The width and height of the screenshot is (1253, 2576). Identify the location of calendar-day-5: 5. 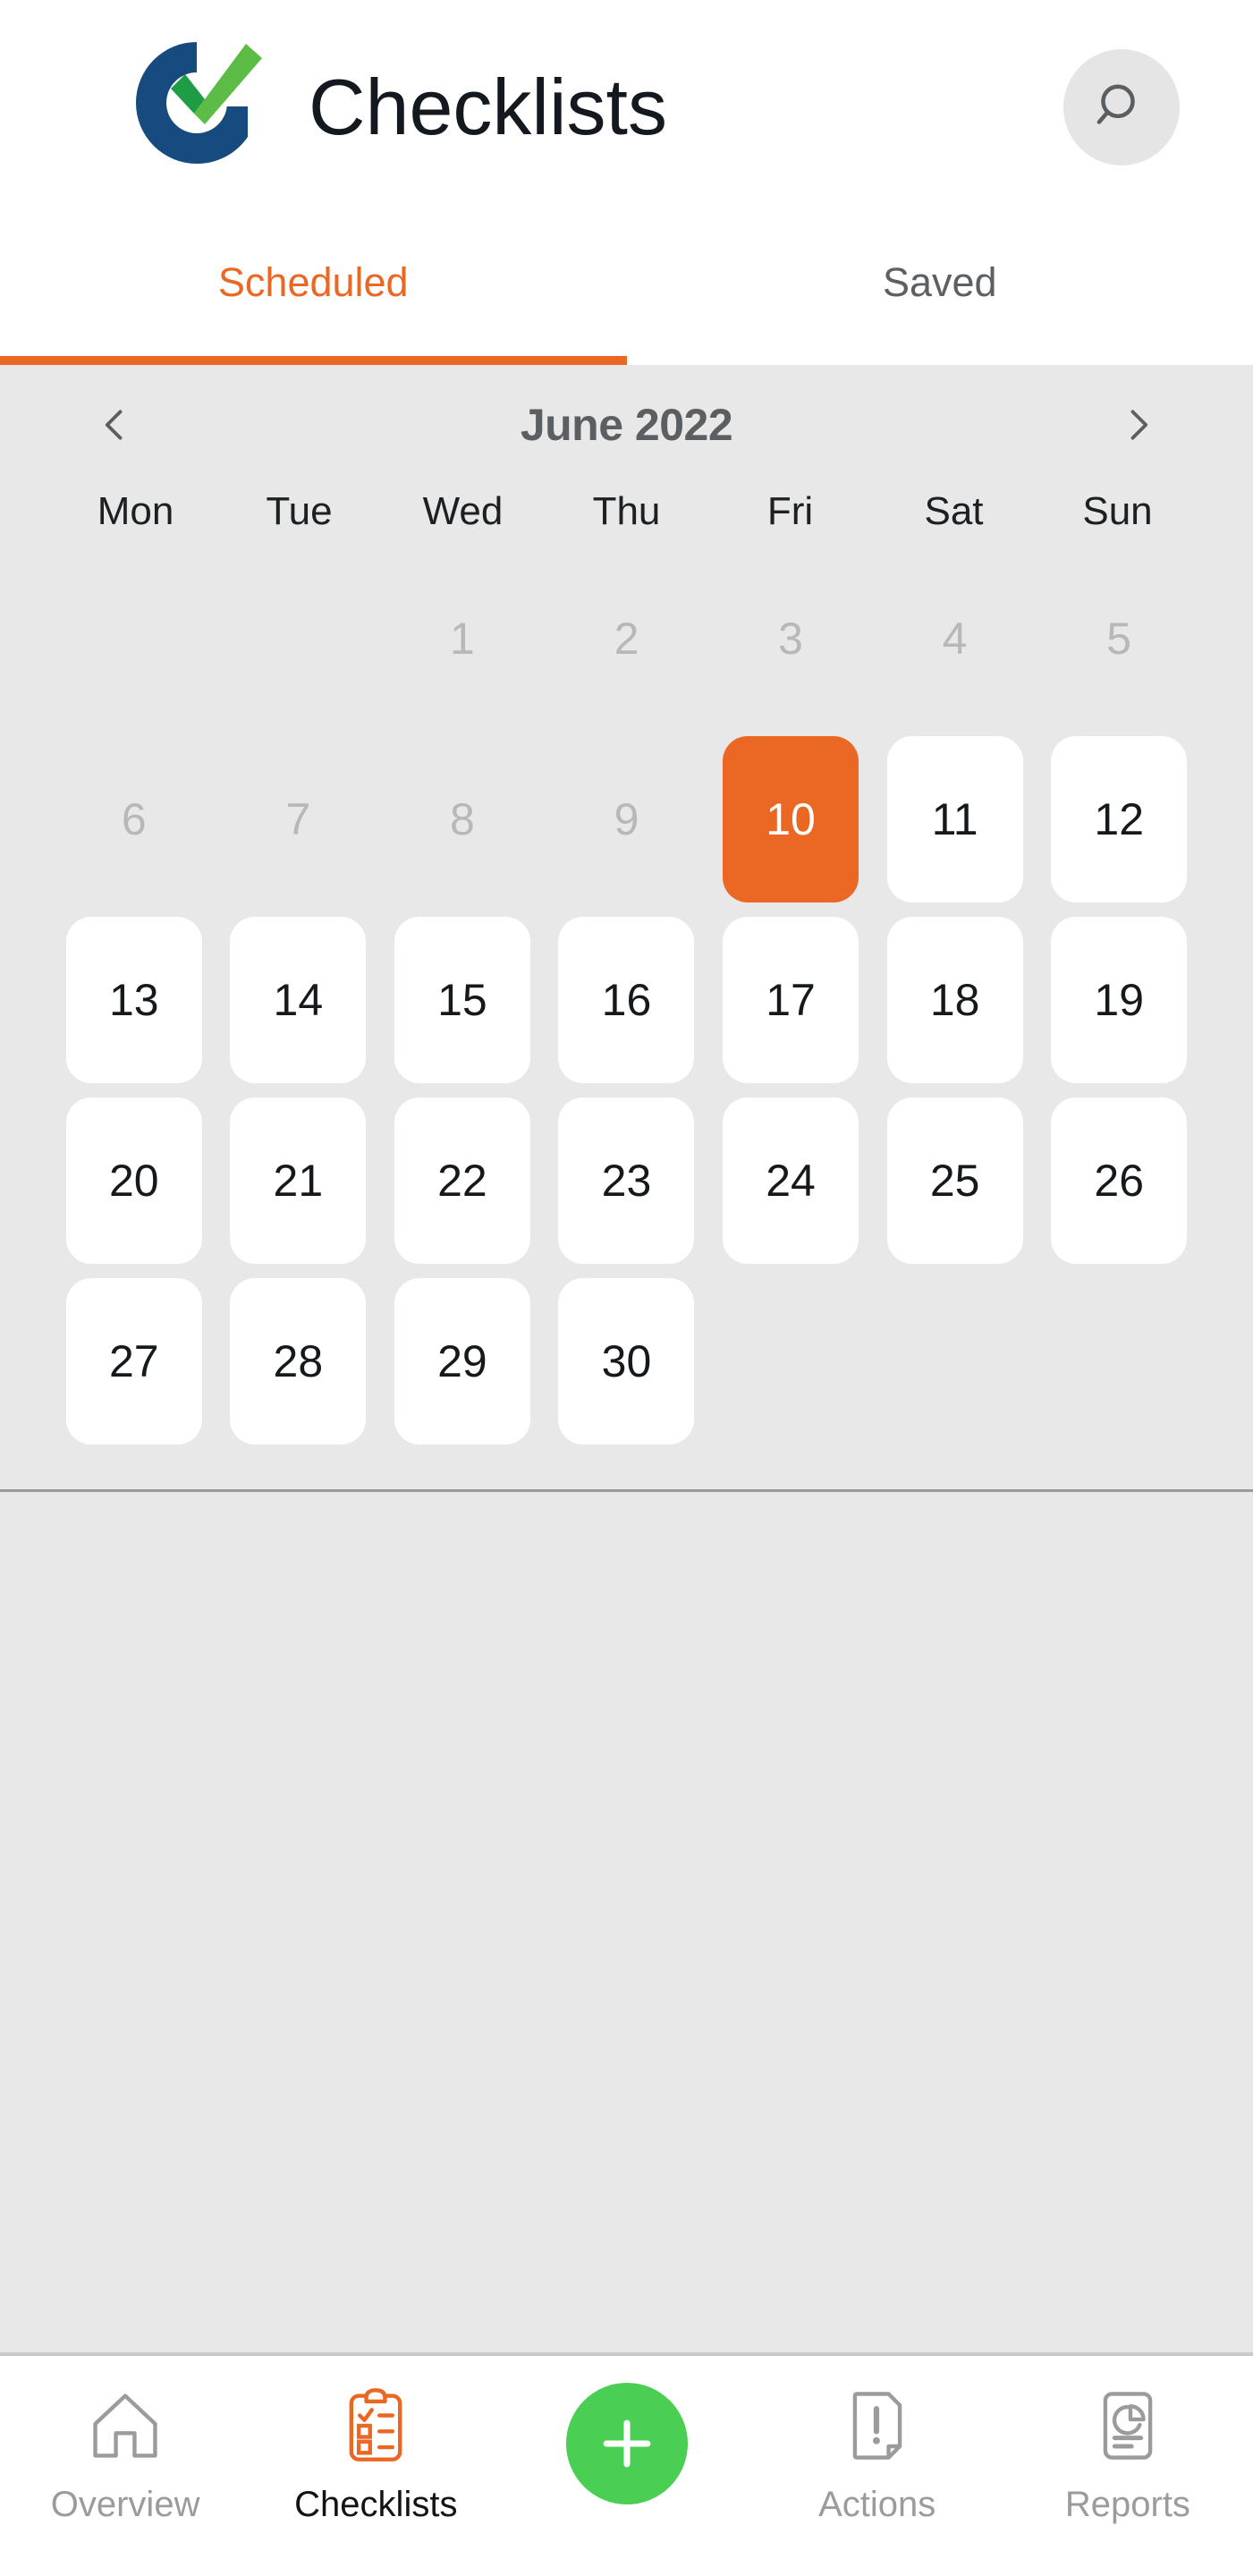
(1119, 639).